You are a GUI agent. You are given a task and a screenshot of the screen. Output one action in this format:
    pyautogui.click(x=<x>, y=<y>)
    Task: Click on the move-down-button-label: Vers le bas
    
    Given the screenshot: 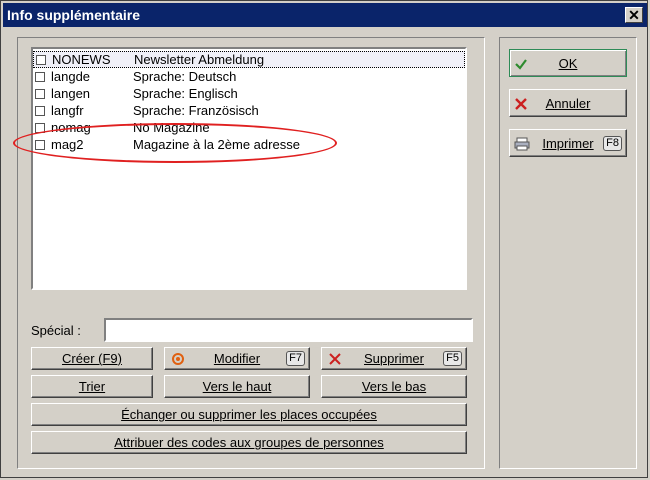 What is the action you would take?
    pyautogui.click(x=394, y=386)
    